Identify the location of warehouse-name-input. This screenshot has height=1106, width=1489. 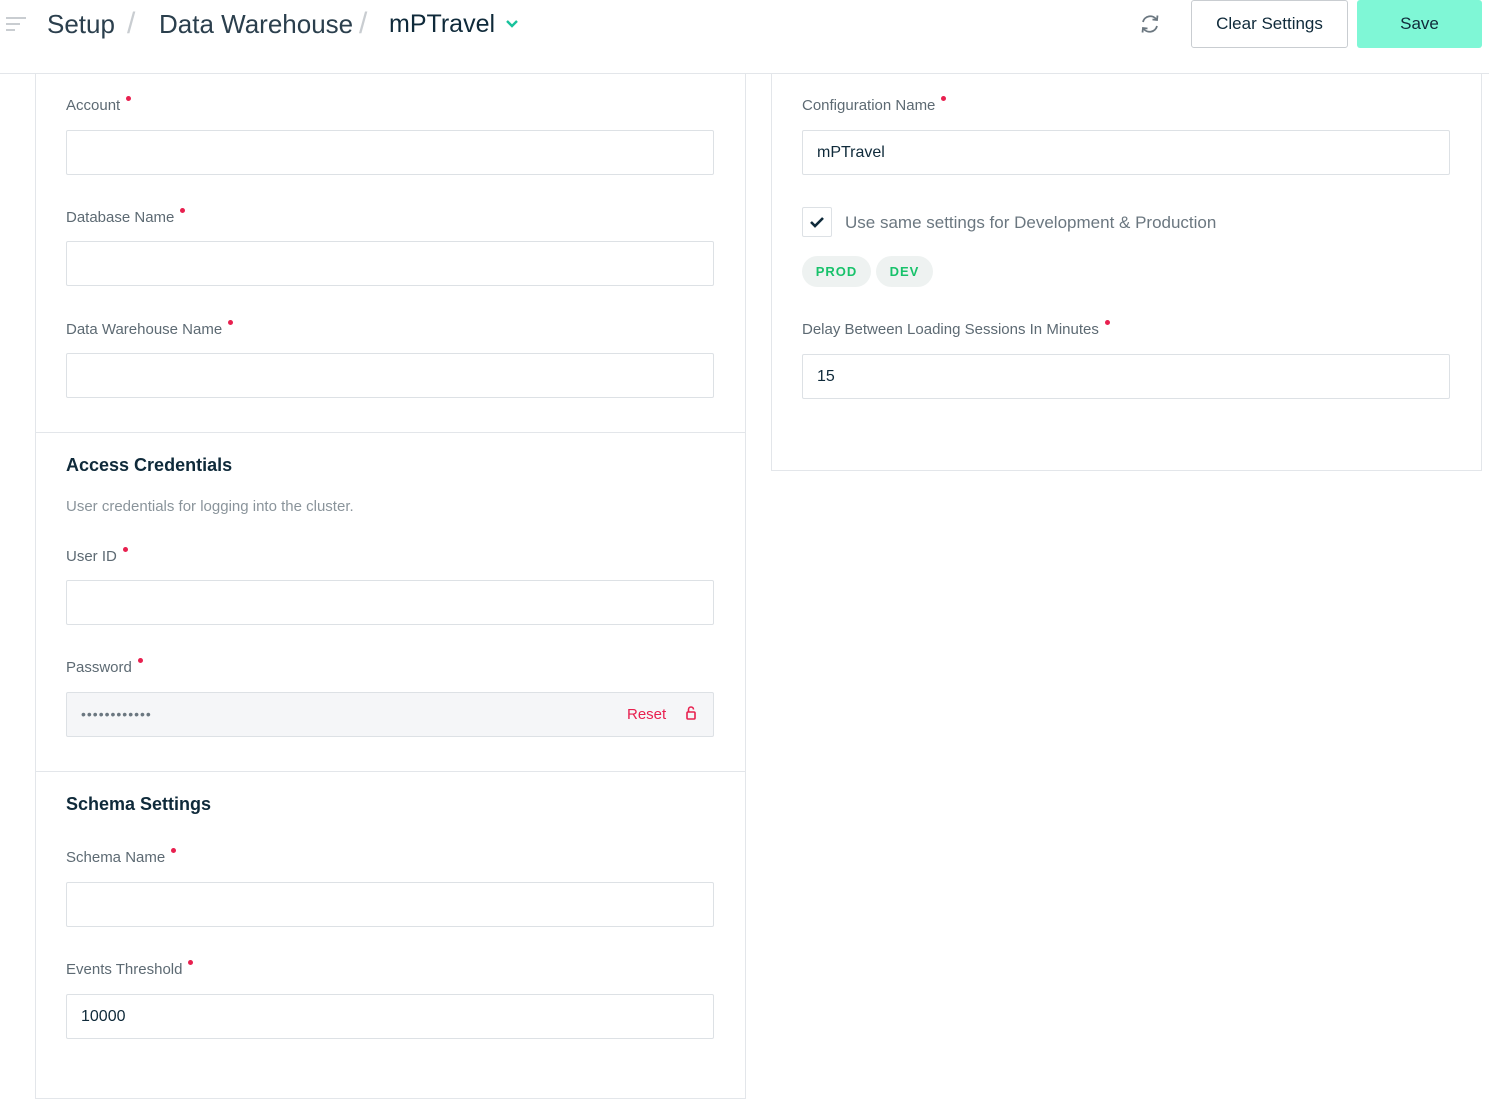
(390, 375).